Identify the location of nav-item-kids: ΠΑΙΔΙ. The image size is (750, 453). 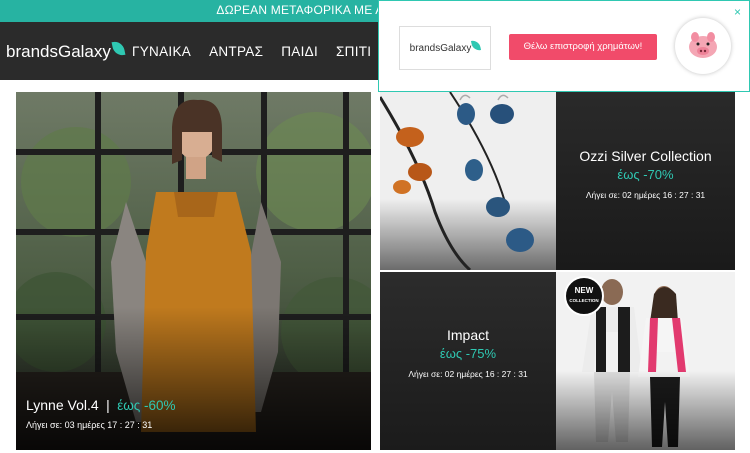
(299, 51).